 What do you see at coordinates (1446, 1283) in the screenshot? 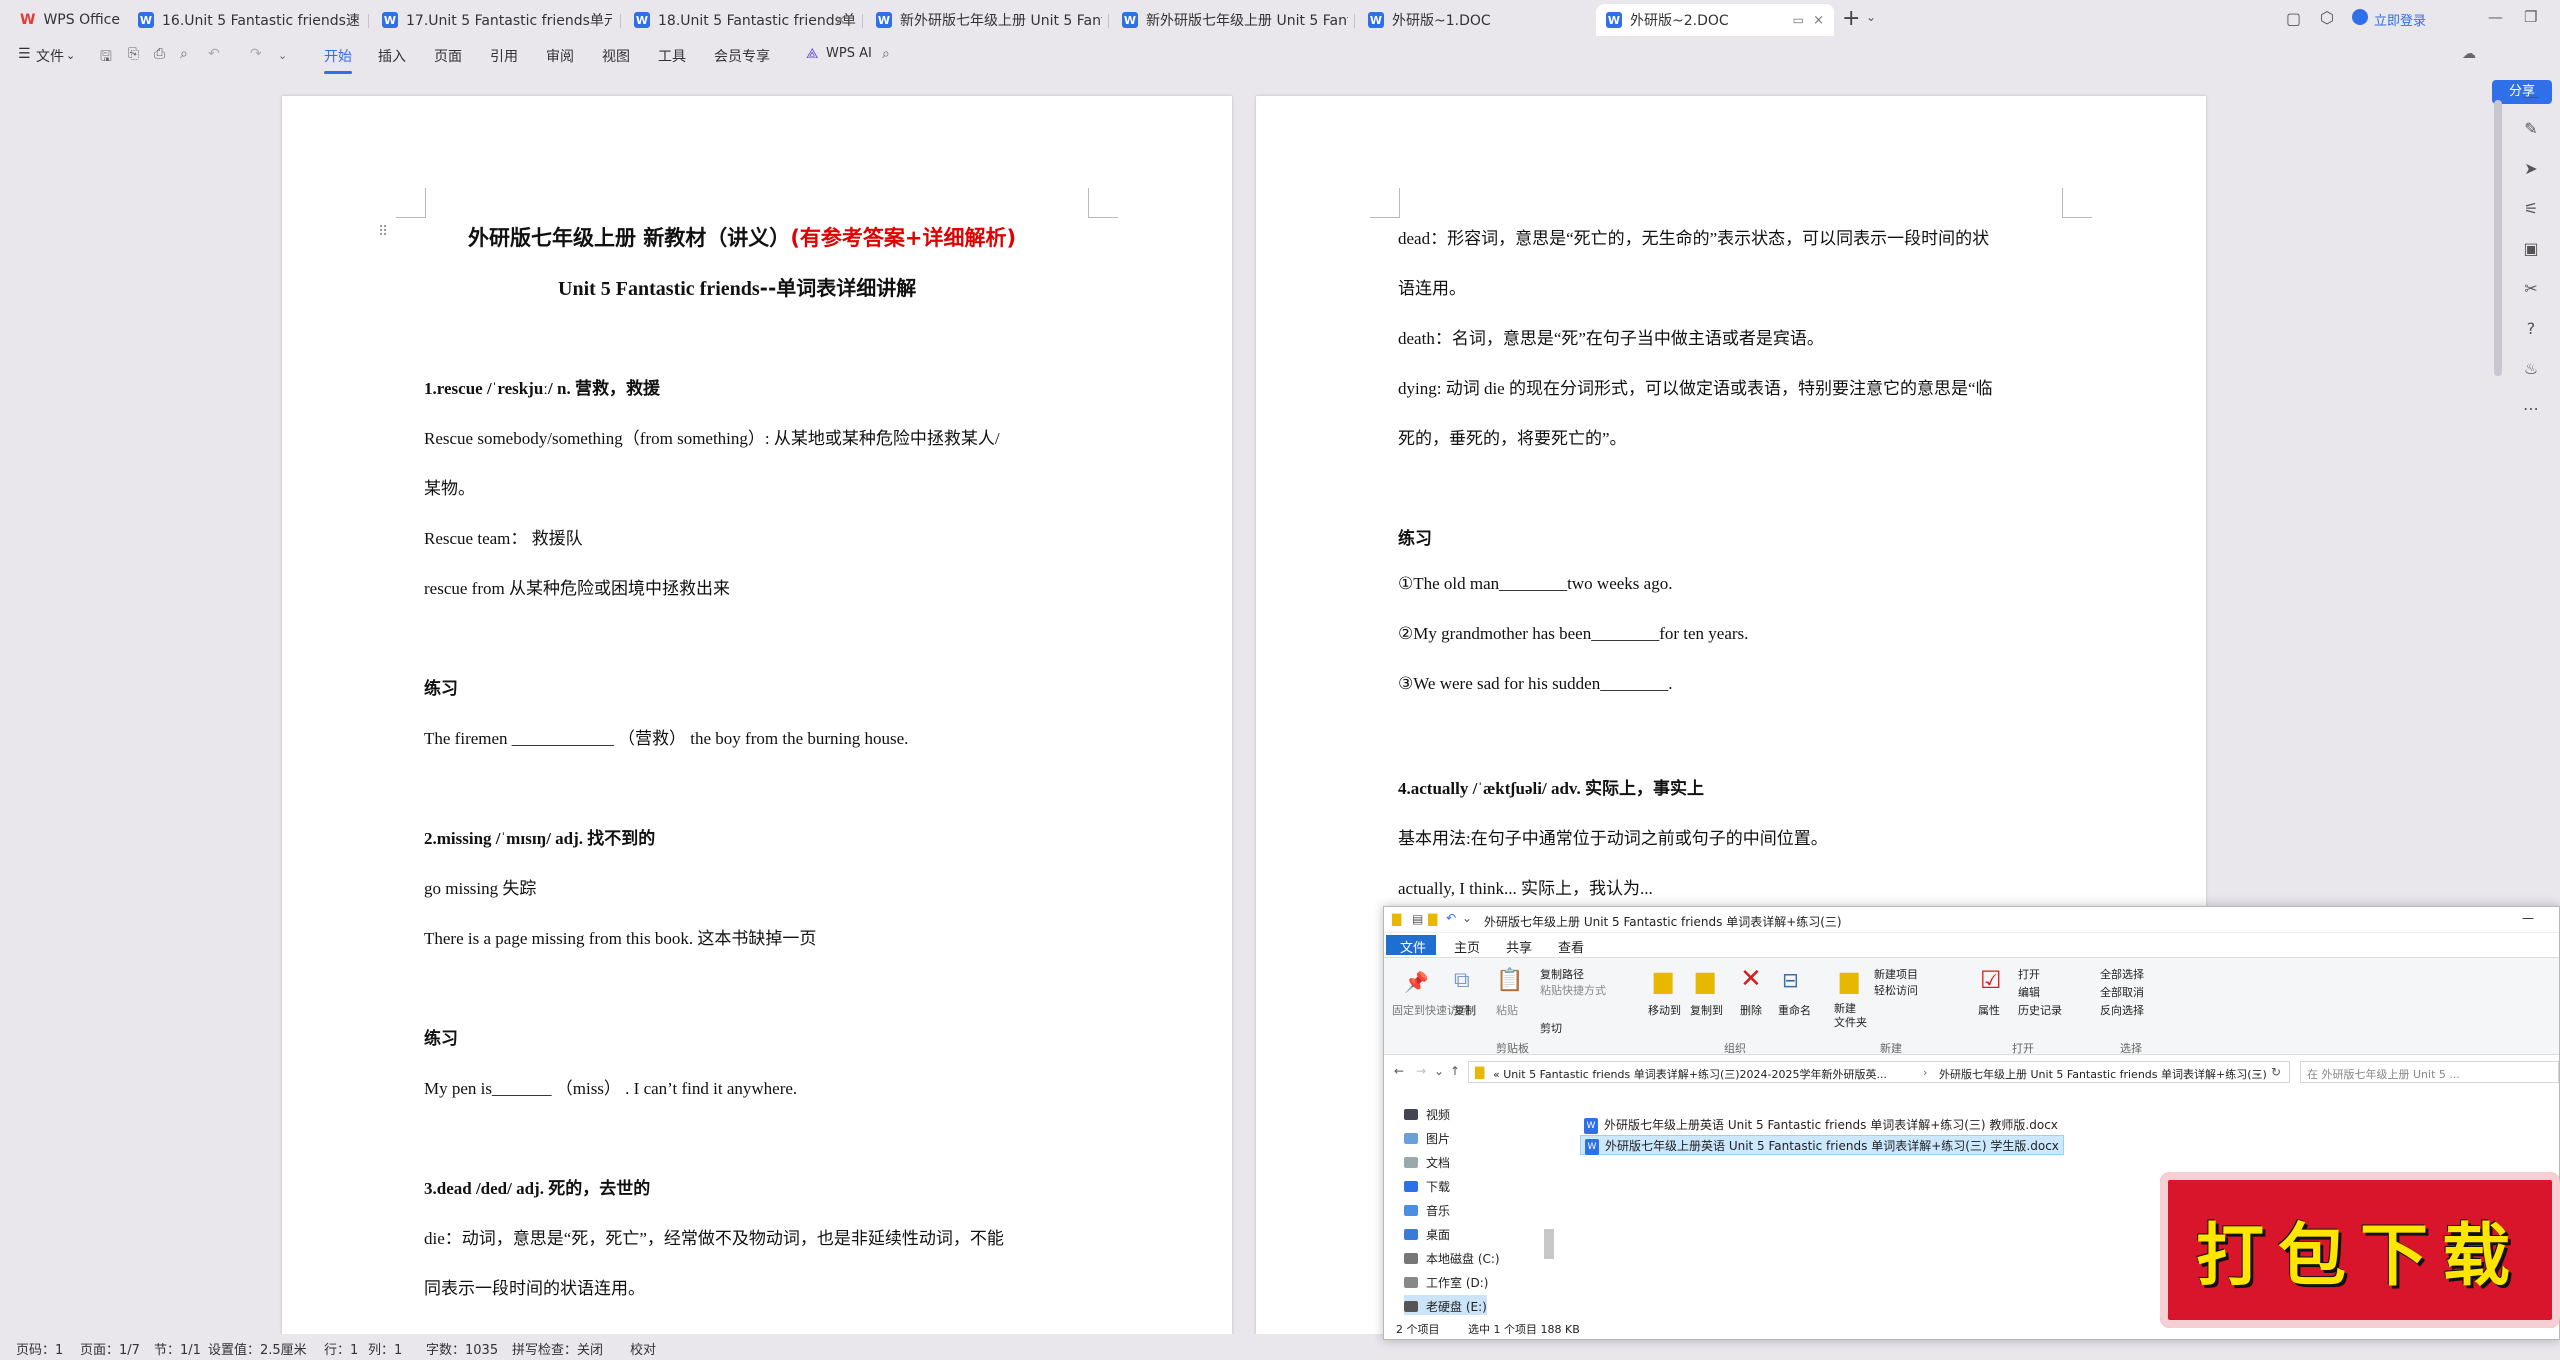
I see `nav-item-drive-d: 工作室 (D:)` at bounding box center [1446, 1283].